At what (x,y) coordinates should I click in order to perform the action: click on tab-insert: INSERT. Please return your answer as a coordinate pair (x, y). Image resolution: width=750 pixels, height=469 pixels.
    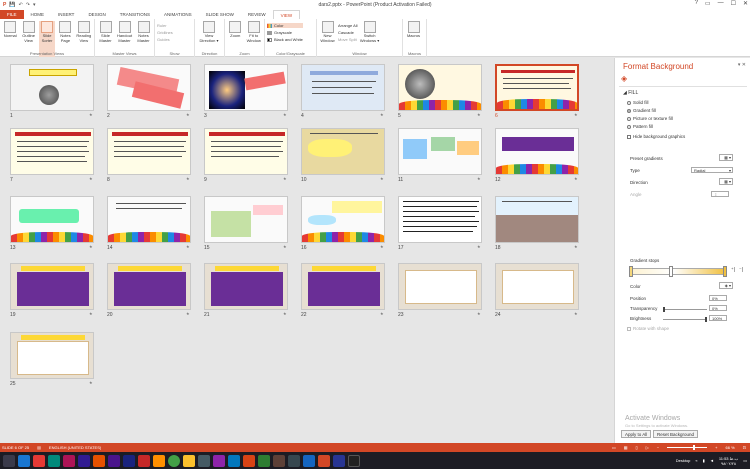
    Looking at the image, I should click on (66, 14).